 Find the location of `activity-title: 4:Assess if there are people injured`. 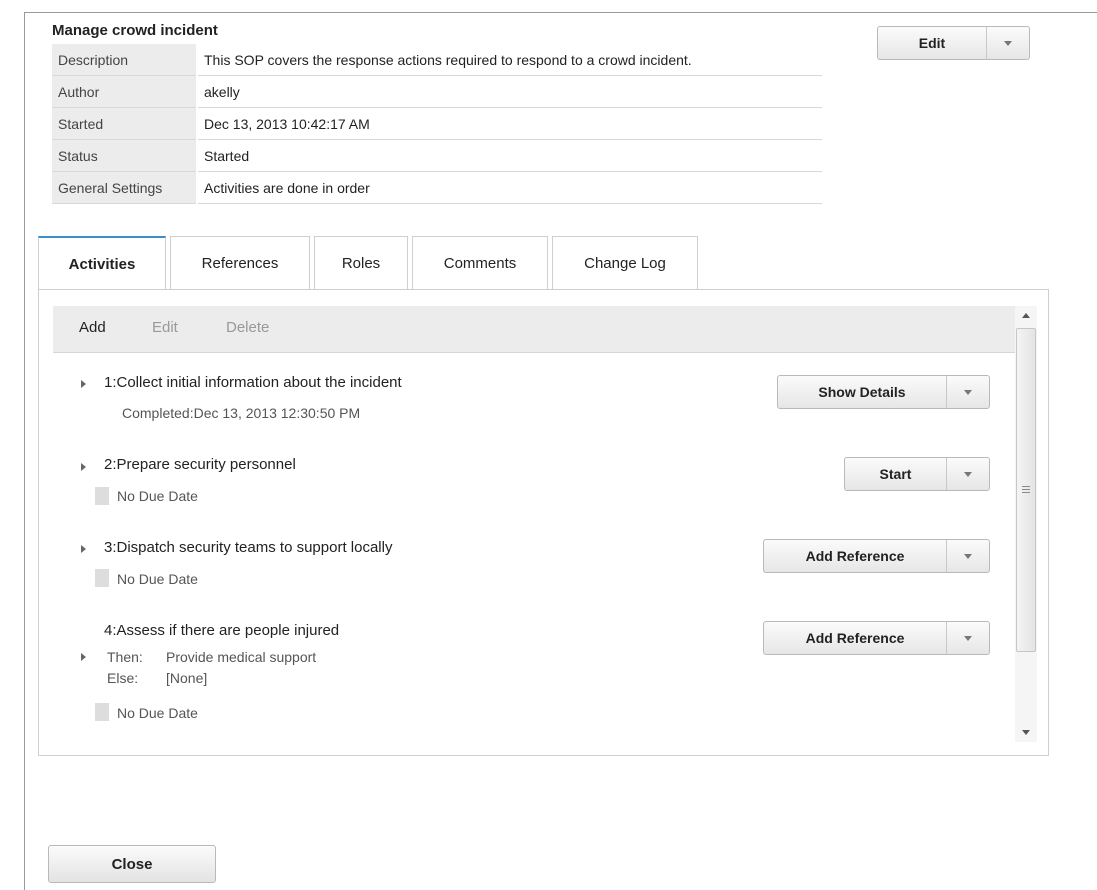

activity-title: 4:Assess if there are people injured is located at coordinates (222, 630).